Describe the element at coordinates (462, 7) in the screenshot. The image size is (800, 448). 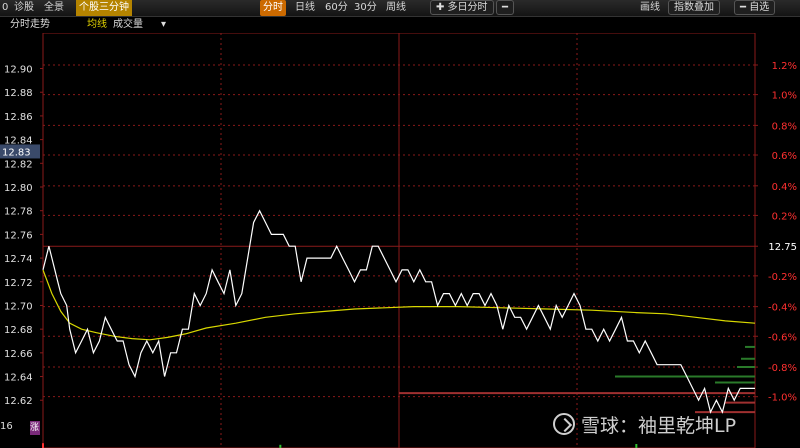
I see `multi-day-intraday-button: ✚ 多日分时` at that location.